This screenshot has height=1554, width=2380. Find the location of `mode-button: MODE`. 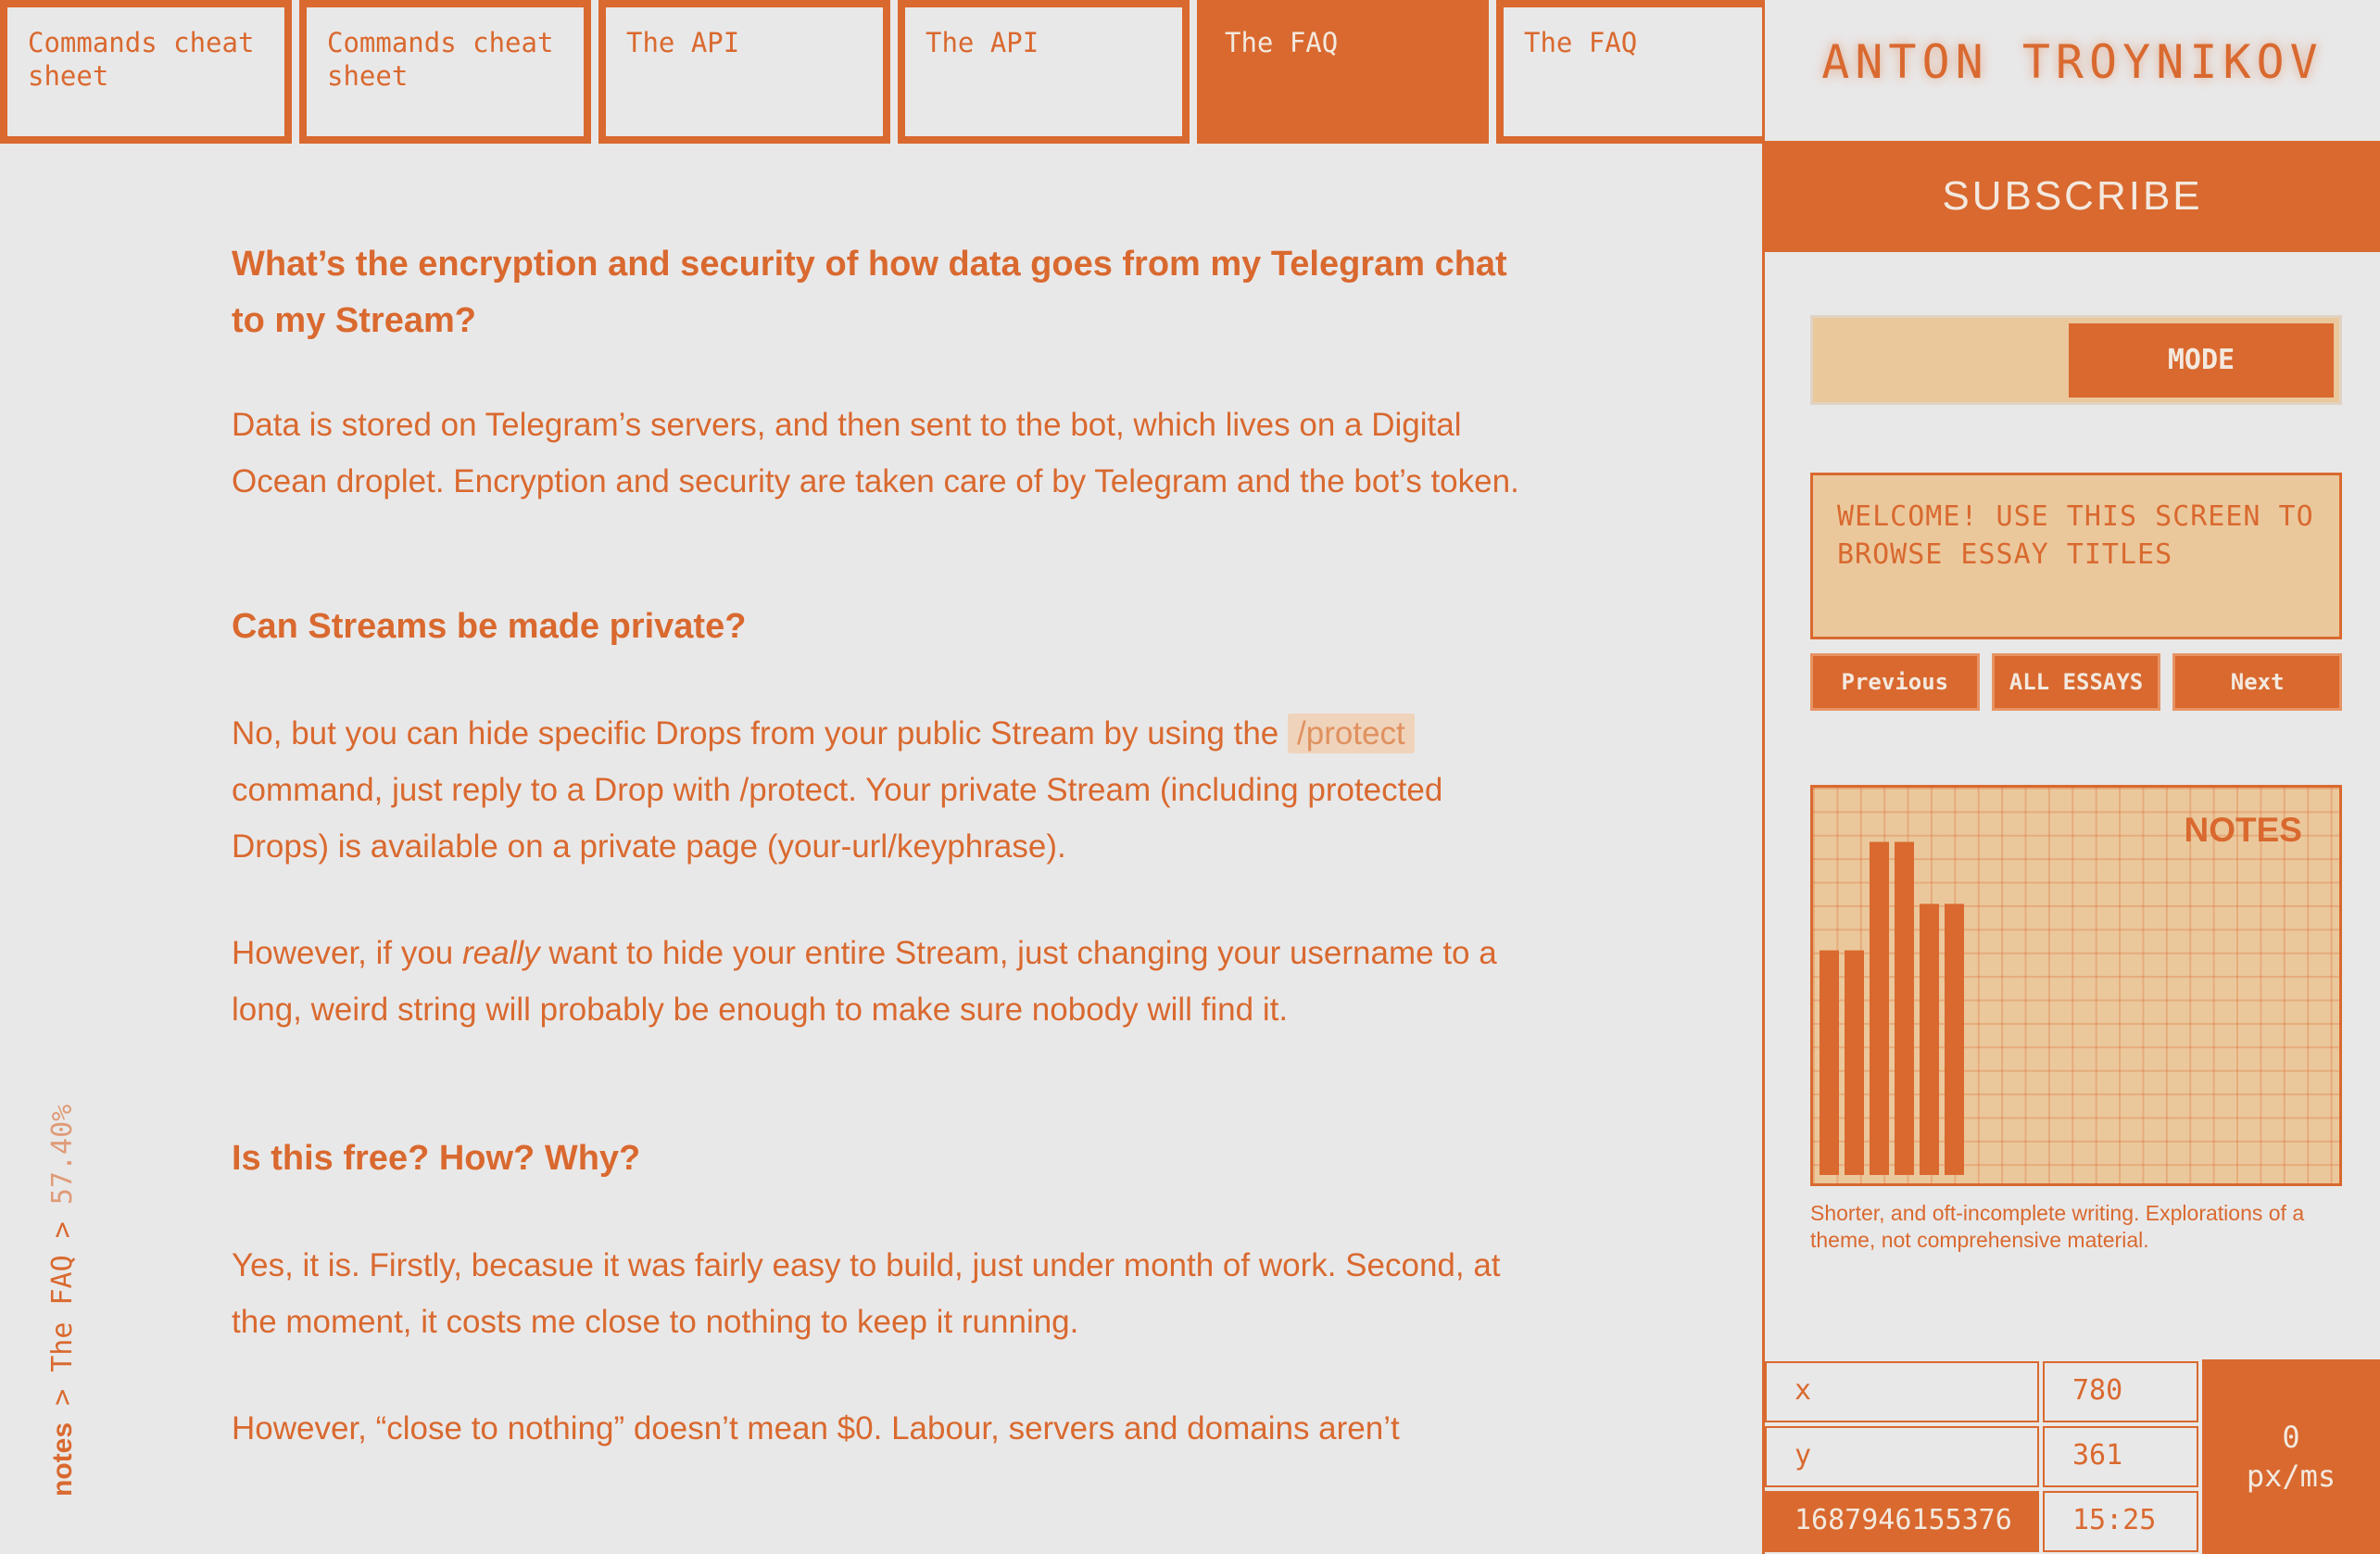

mode-button: MODE is located at coordinates (2201, 360).